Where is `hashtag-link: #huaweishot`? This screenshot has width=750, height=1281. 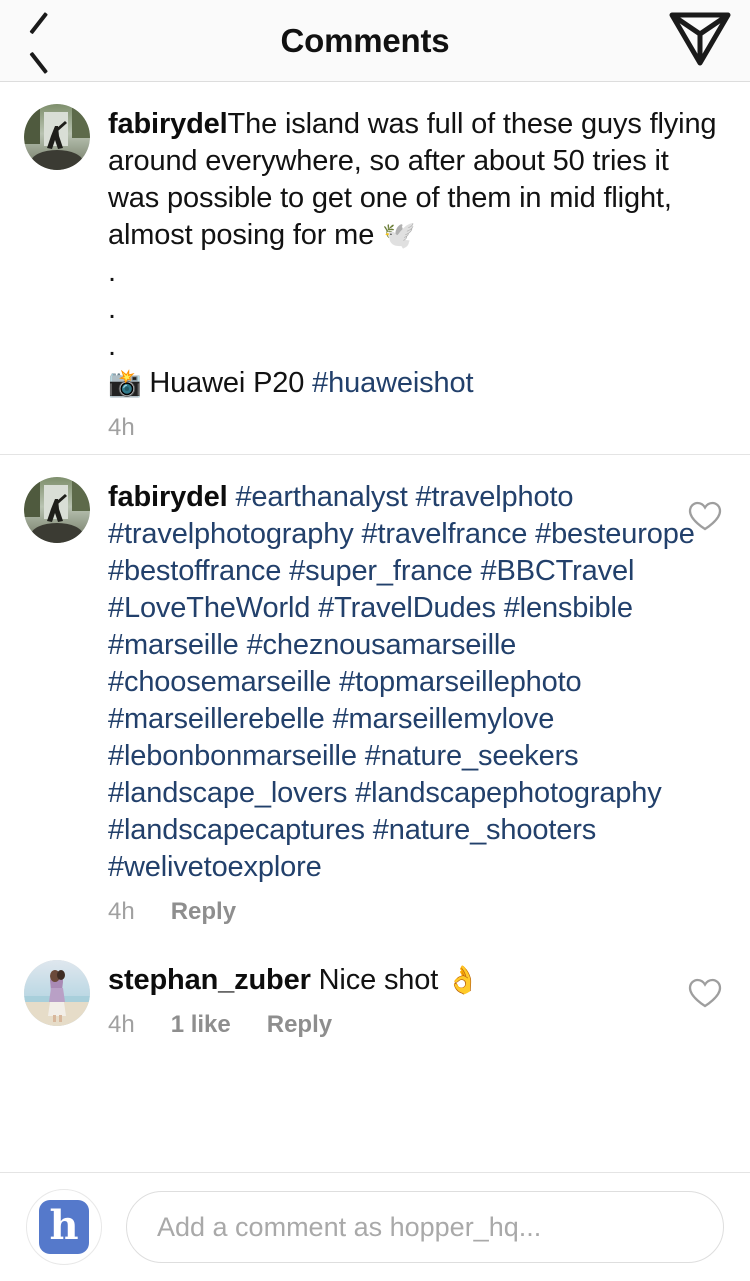 hashtag-link: #huaweishot is located at coordinates (392, 383).